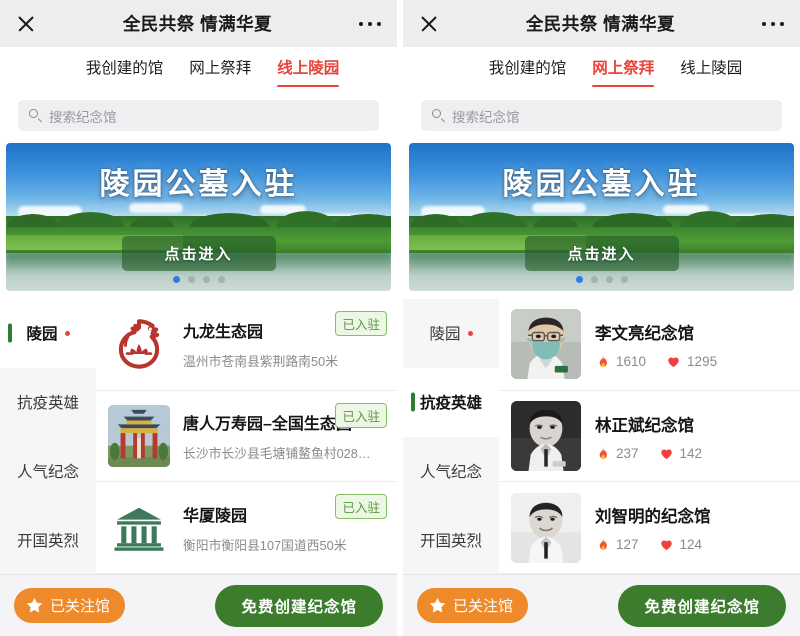 The width and height of the screenshot is (800, 636). Describe the element at coordinates (691, 545) in the screenshot. I see `heart-count: 124` at that location.